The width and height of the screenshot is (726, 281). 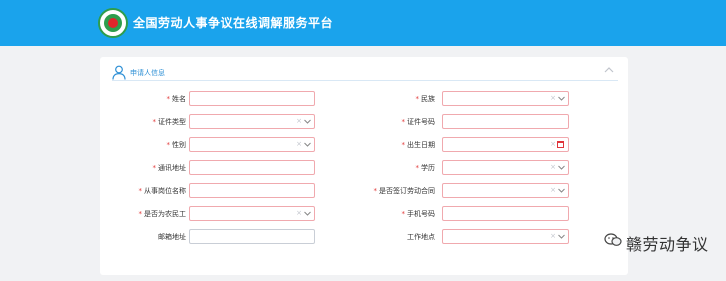 What do you see at coordinates (252, 236) in the screenshot?
I see `postal-address-input` at bounding box center [252, 236].